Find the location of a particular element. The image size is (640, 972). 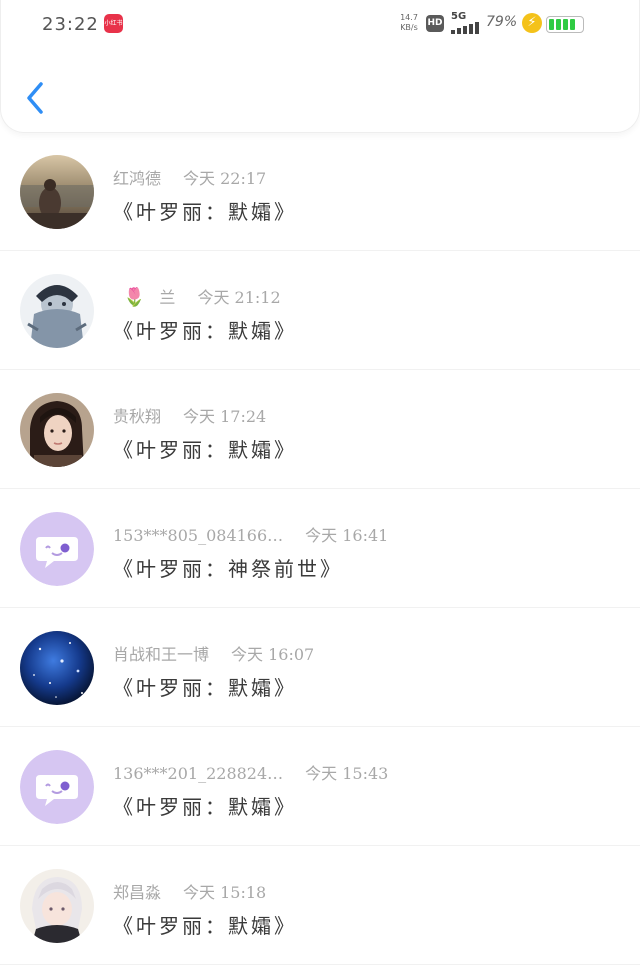

list-item: 153***805_084166… 今天 16:41 《叶罗丽：神祭前世》 is located at coordinates (320, 548).